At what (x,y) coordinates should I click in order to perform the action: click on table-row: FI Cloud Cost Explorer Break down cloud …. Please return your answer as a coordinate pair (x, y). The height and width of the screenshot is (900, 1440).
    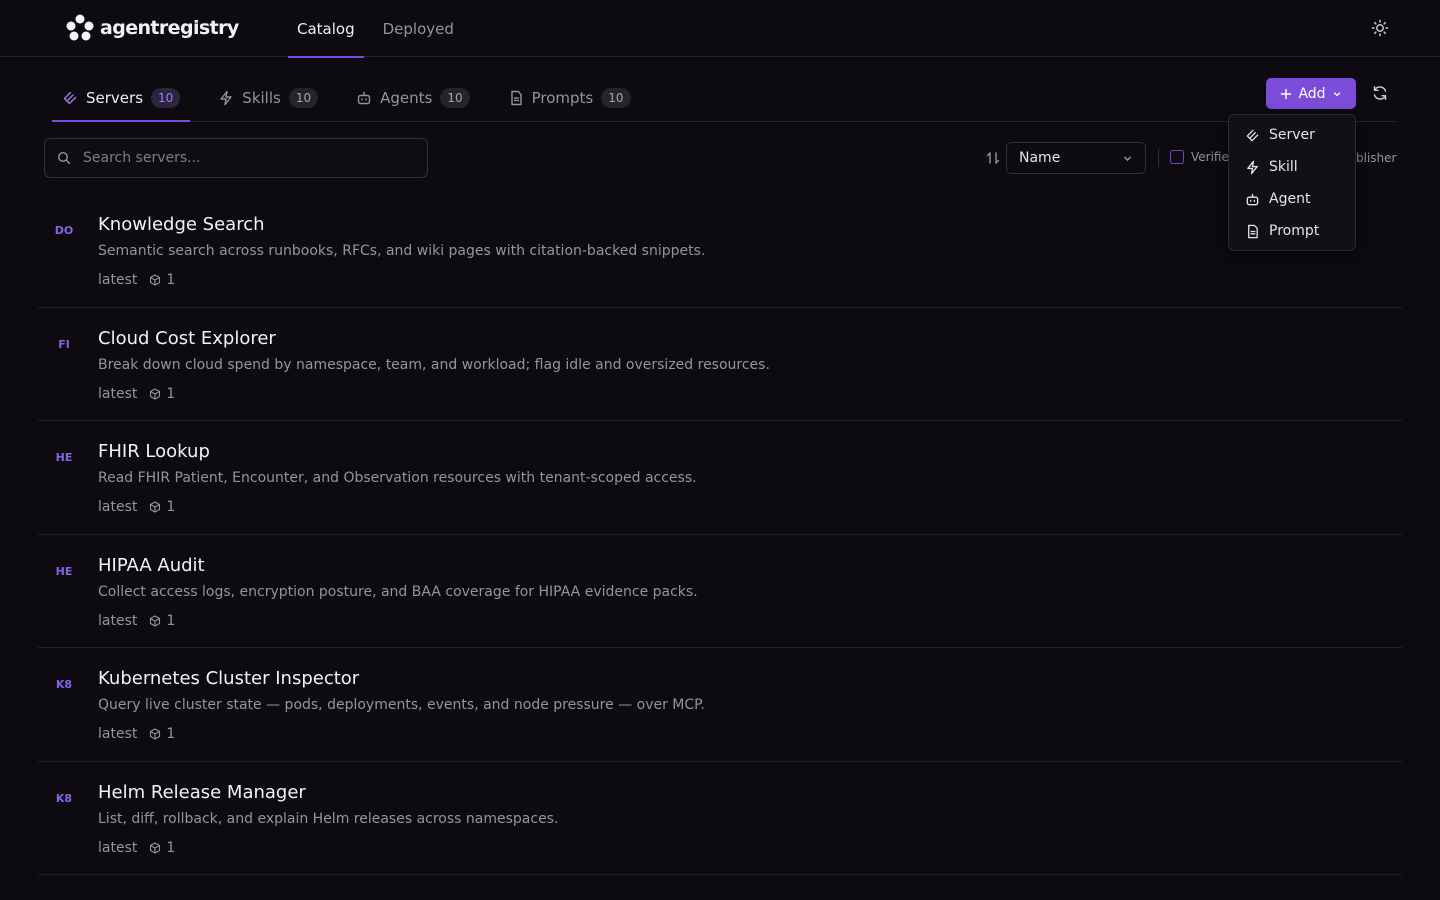
    Looking at the image, I should click on (720, 364).